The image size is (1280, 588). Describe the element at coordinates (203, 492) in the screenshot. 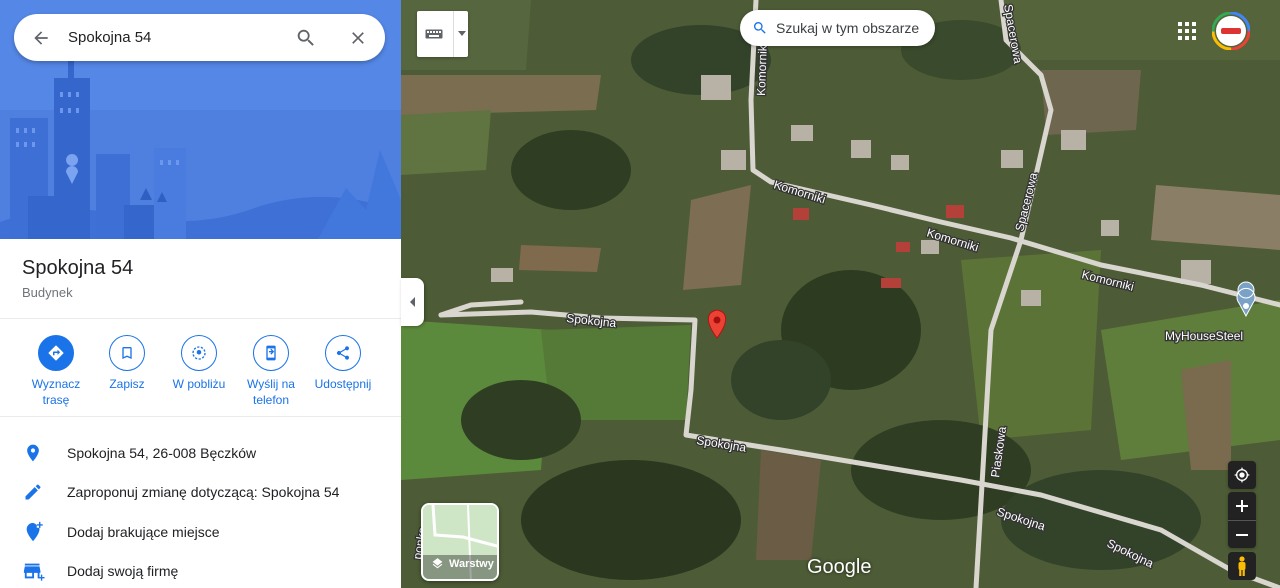

I see `suggest-edit-text: Zaproponuj zmianę dotyczącą: Spokojna 54` at that location.